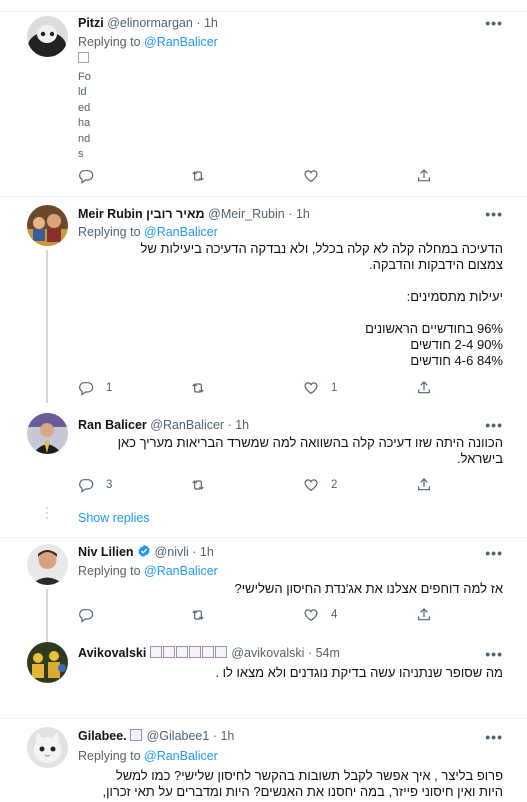 This screenshot has height=802, width=527. Describe the element at coordinates (328, 653) in the screenshot. I see `timestamp: 54m` at that location.